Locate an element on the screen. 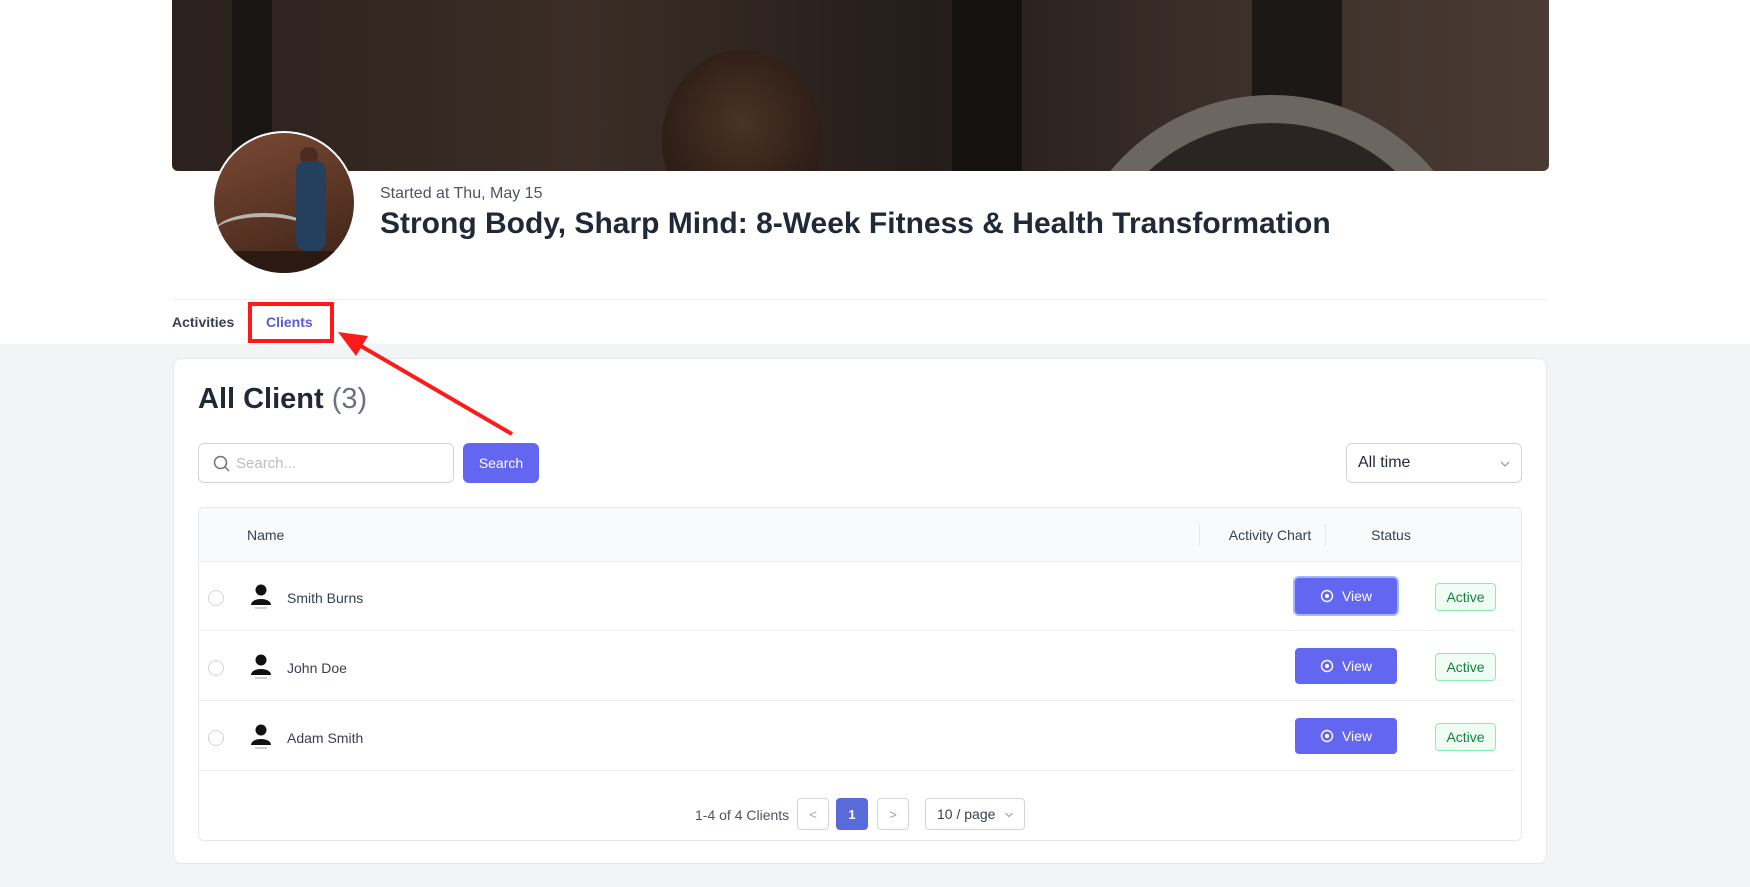 Image resolution: width=1750 pixels, height=887 pixels. time-filter-value: All time is located at coordinates (1384, 462).